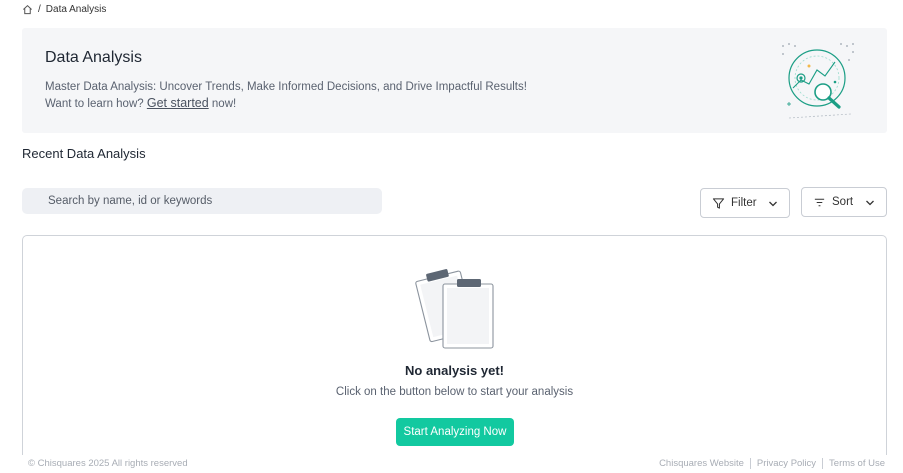  I want to click on filter-label: Filter, so click(744, 203).